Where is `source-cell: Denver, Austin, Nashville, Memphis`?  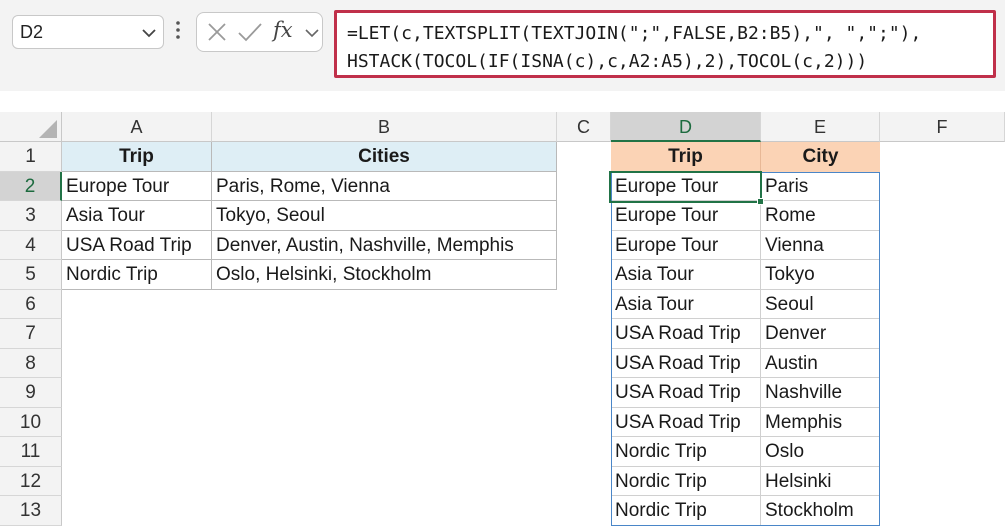
source-cell: Denver, Austin, Nashville, Memphis is located at coordinates (384, 245).